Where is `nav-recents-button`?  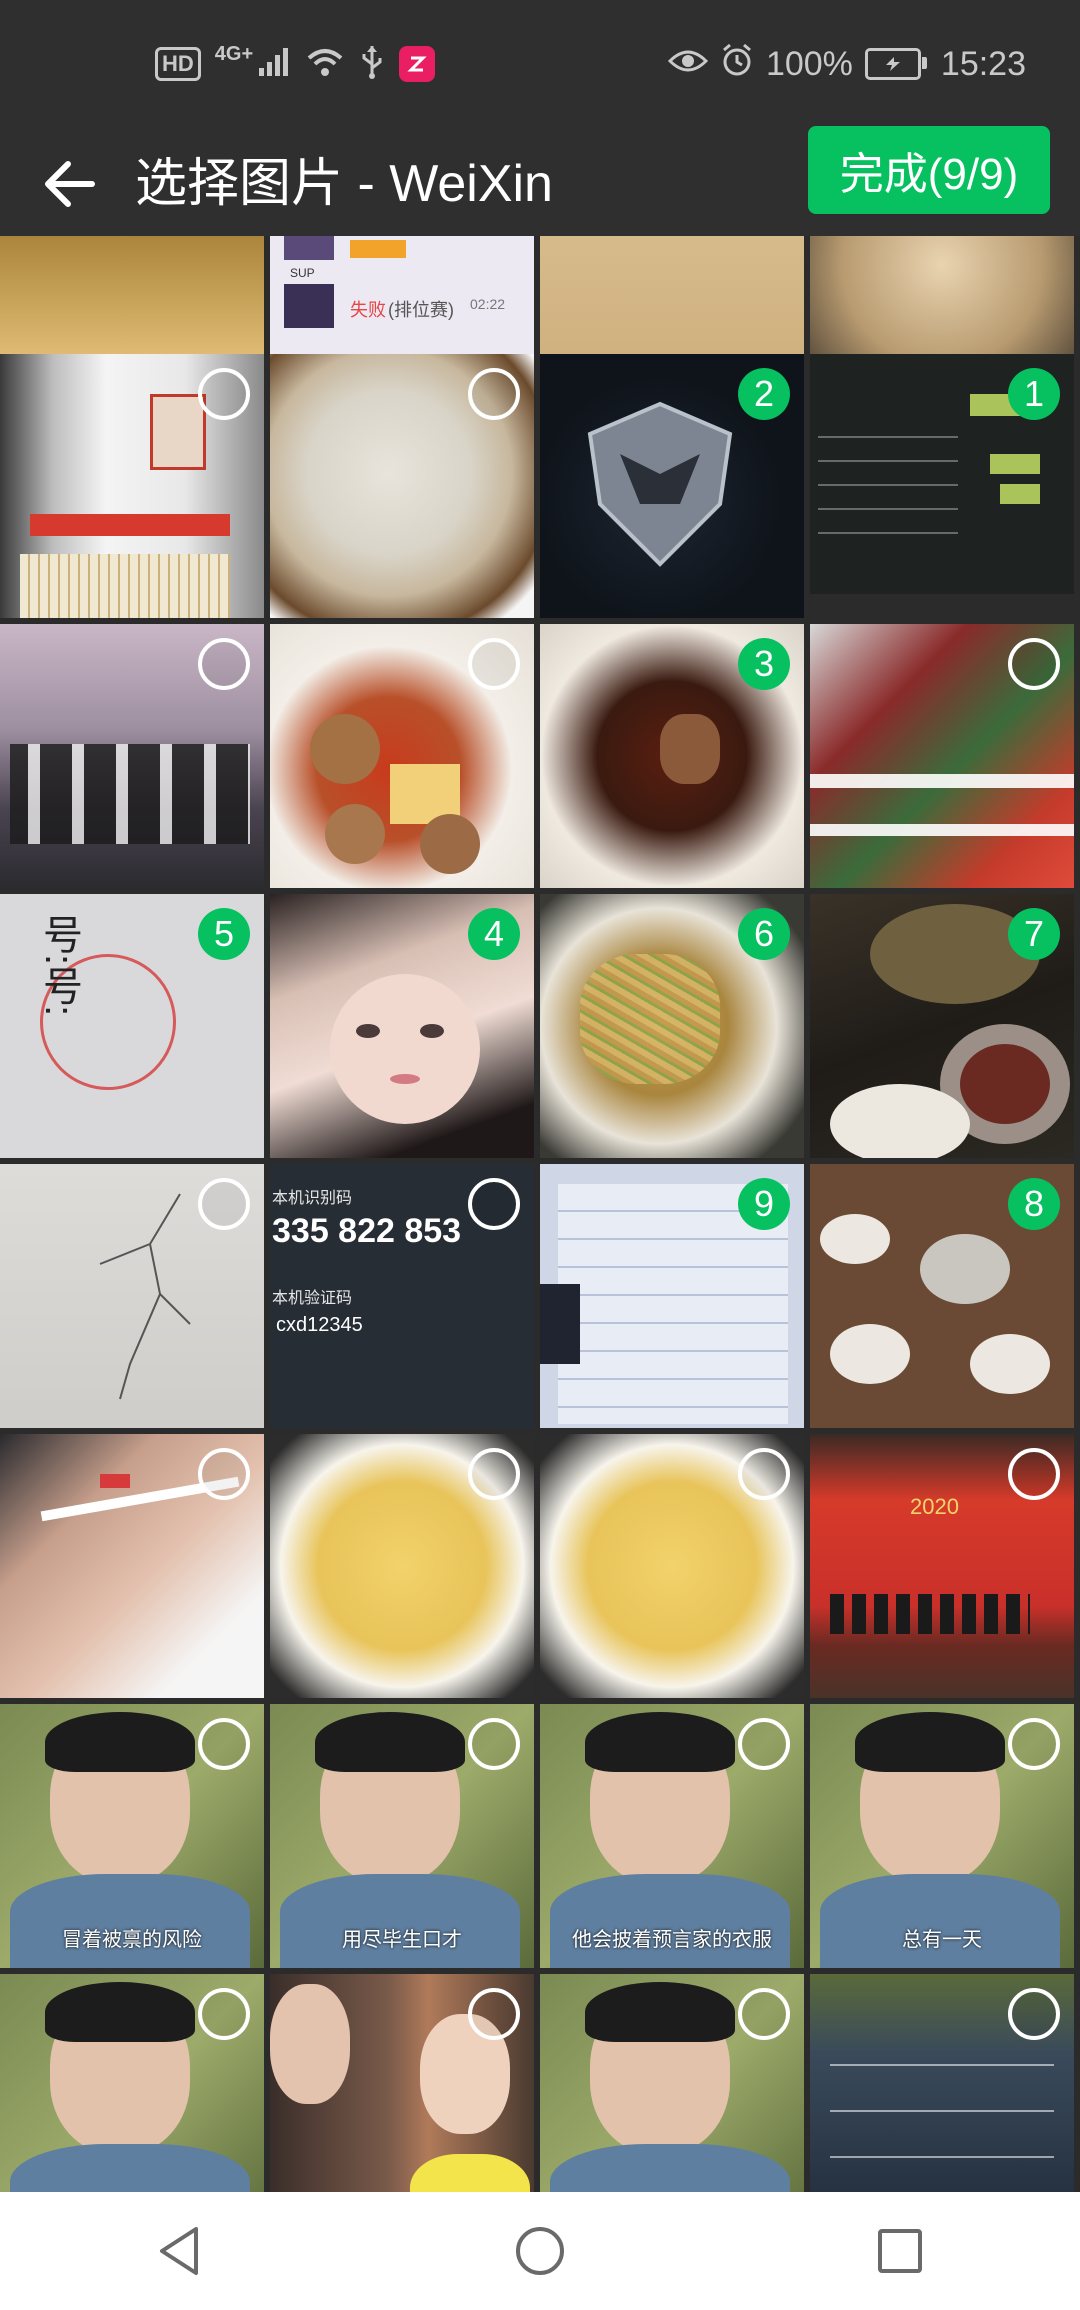
nav-recents-button is located at coordinates (900, 2251).